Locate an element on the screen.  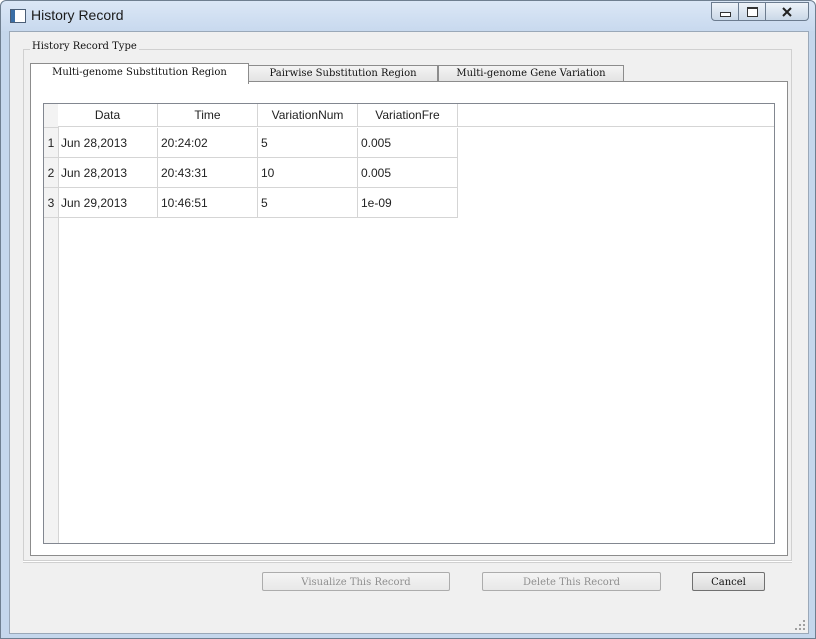
header-filler is located at coordinates (616, 115).